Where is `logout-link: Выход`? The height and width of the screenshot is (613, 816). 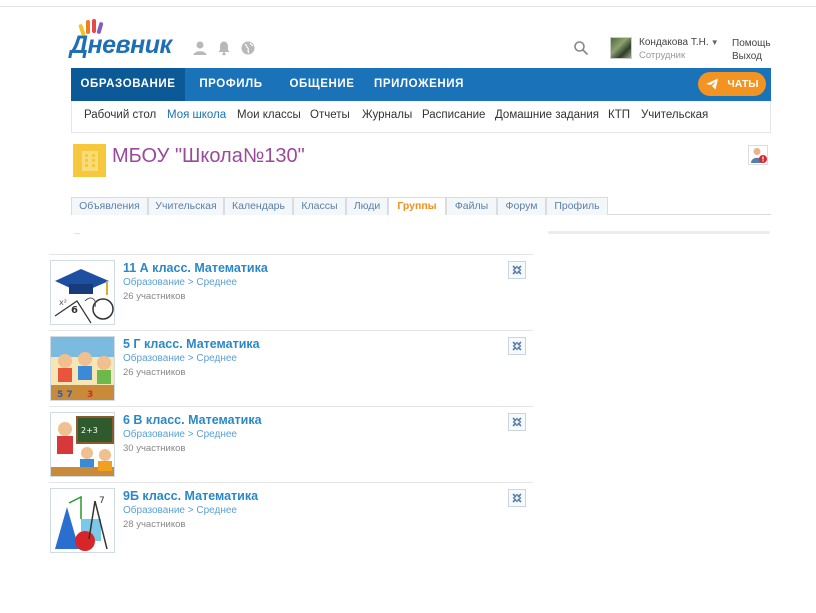
logout-link: Выход is located at coordinates (747, 56).